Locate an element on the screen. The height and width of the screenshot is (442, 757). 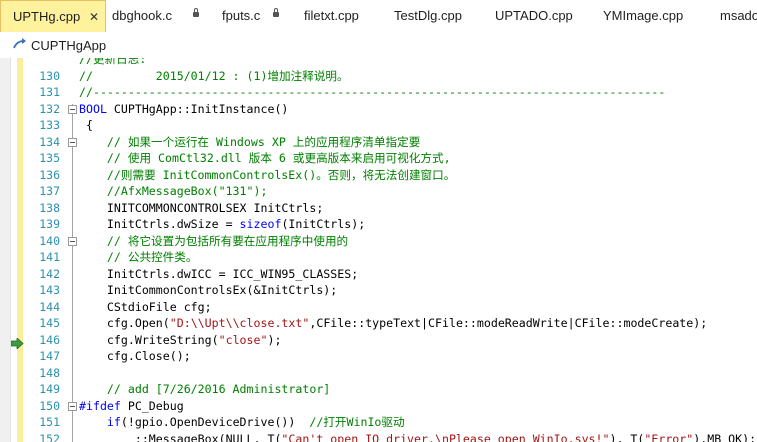
code-line: 148 is located at coordinates (378, 373).